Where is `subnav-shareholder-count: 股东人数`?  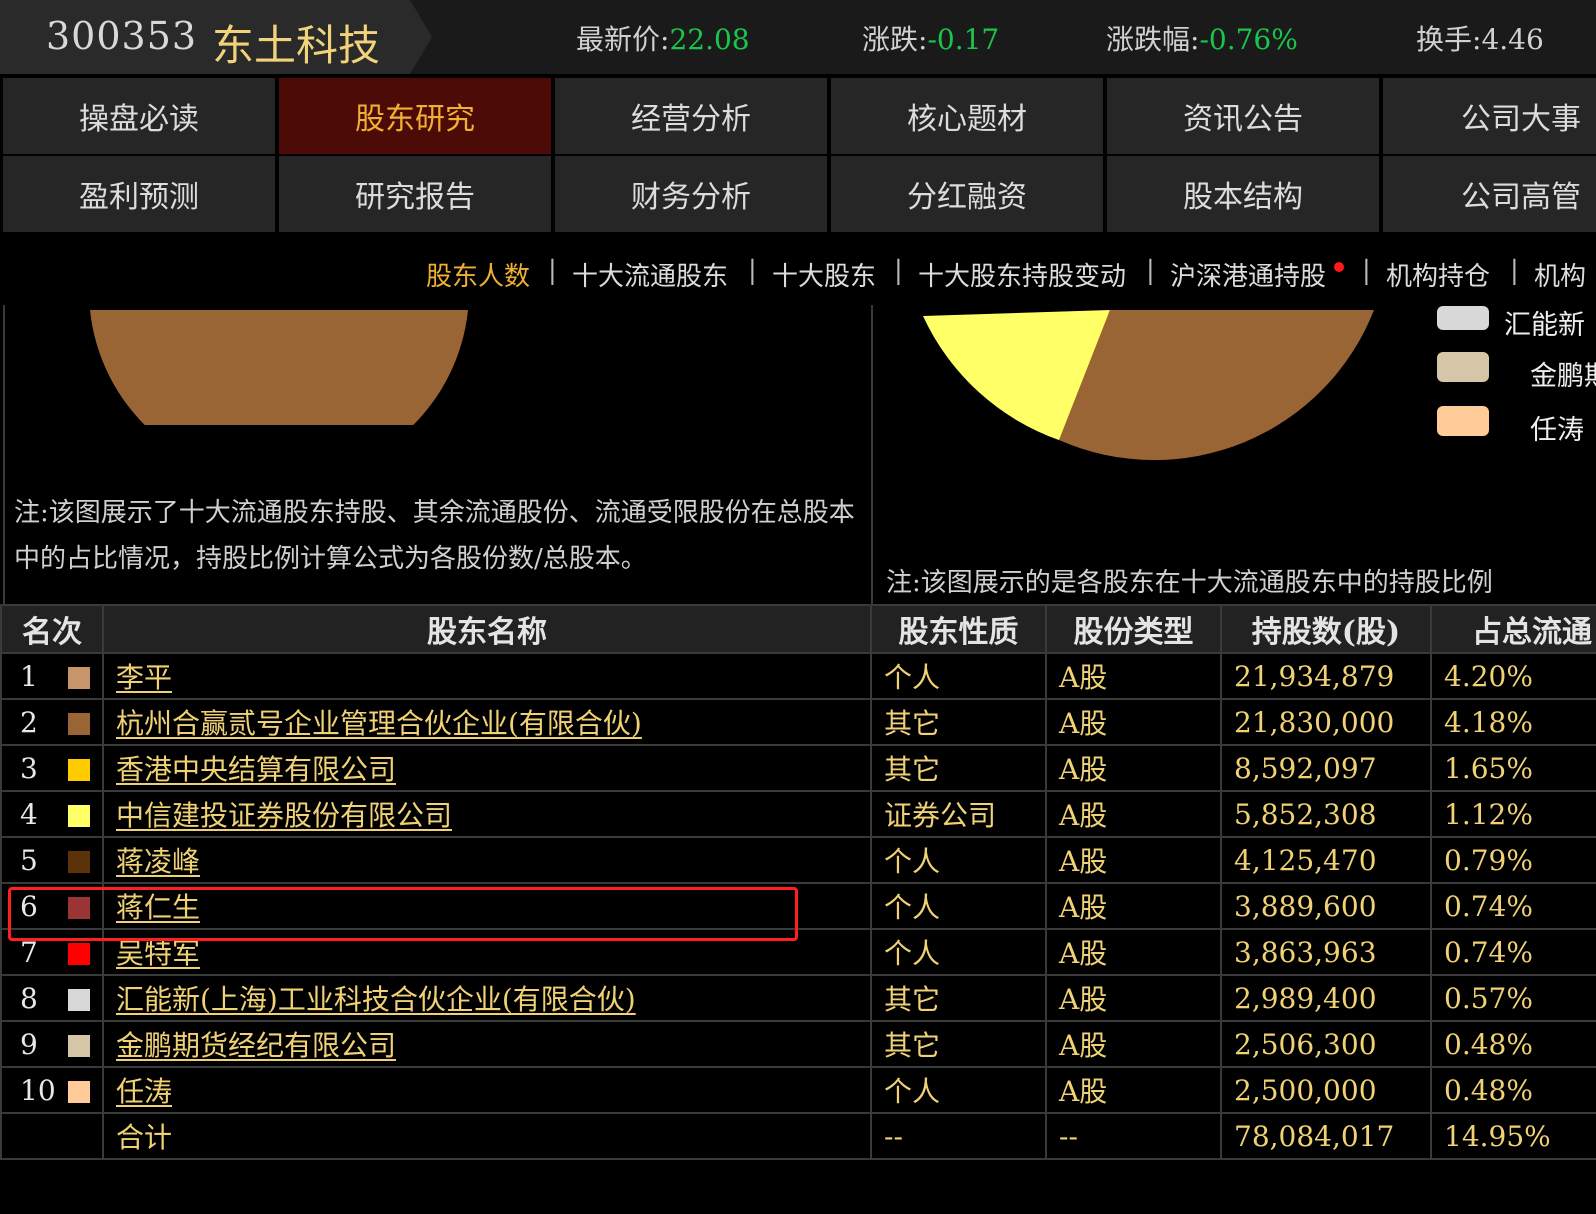 subnav-shareholder-count: 股东人数 is located at coordinates (478, 274).